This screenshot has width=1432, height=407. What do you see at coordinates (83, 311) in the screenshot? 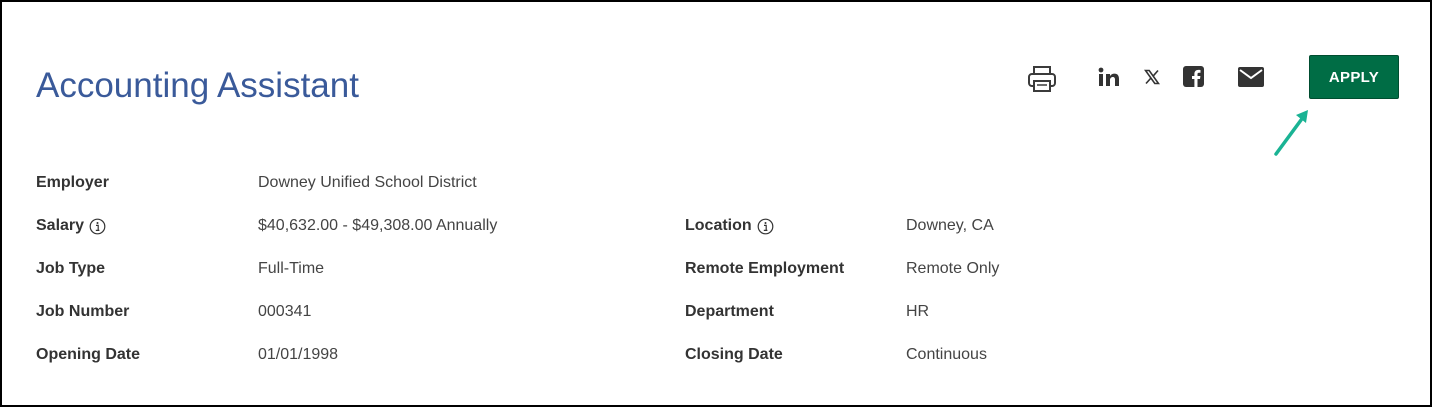
I see `job-number-label: Job Number` at bounding box center [83, 311].